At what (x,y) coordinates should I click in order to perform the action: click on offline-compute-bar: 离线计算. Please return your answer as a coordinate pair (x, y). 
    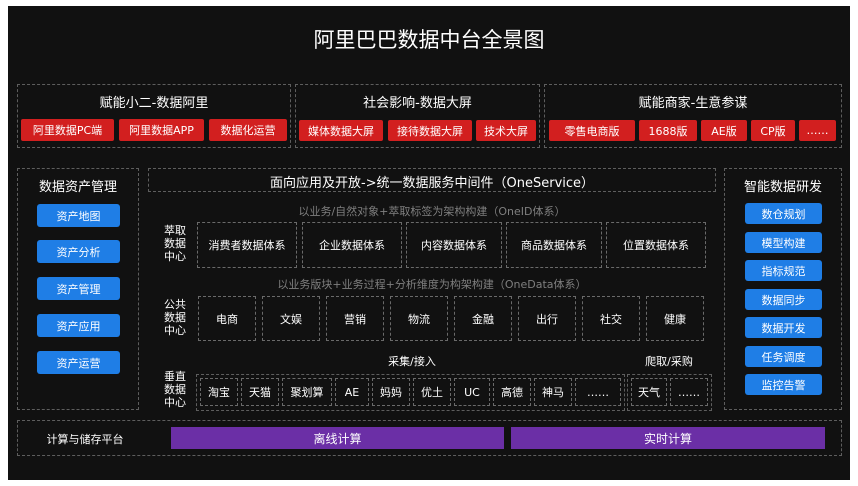
    Looking at the image, I should click on (337, 438).